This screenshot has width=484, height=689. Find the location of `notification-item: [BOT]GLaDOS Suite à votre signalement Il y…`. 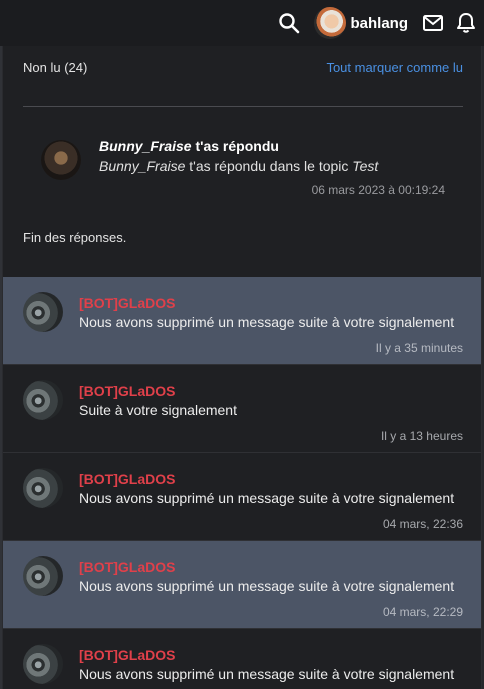

notification-item: [BOT]GLaDOS Suite à votre signalement Il y… is located at coordinates (242, 409).